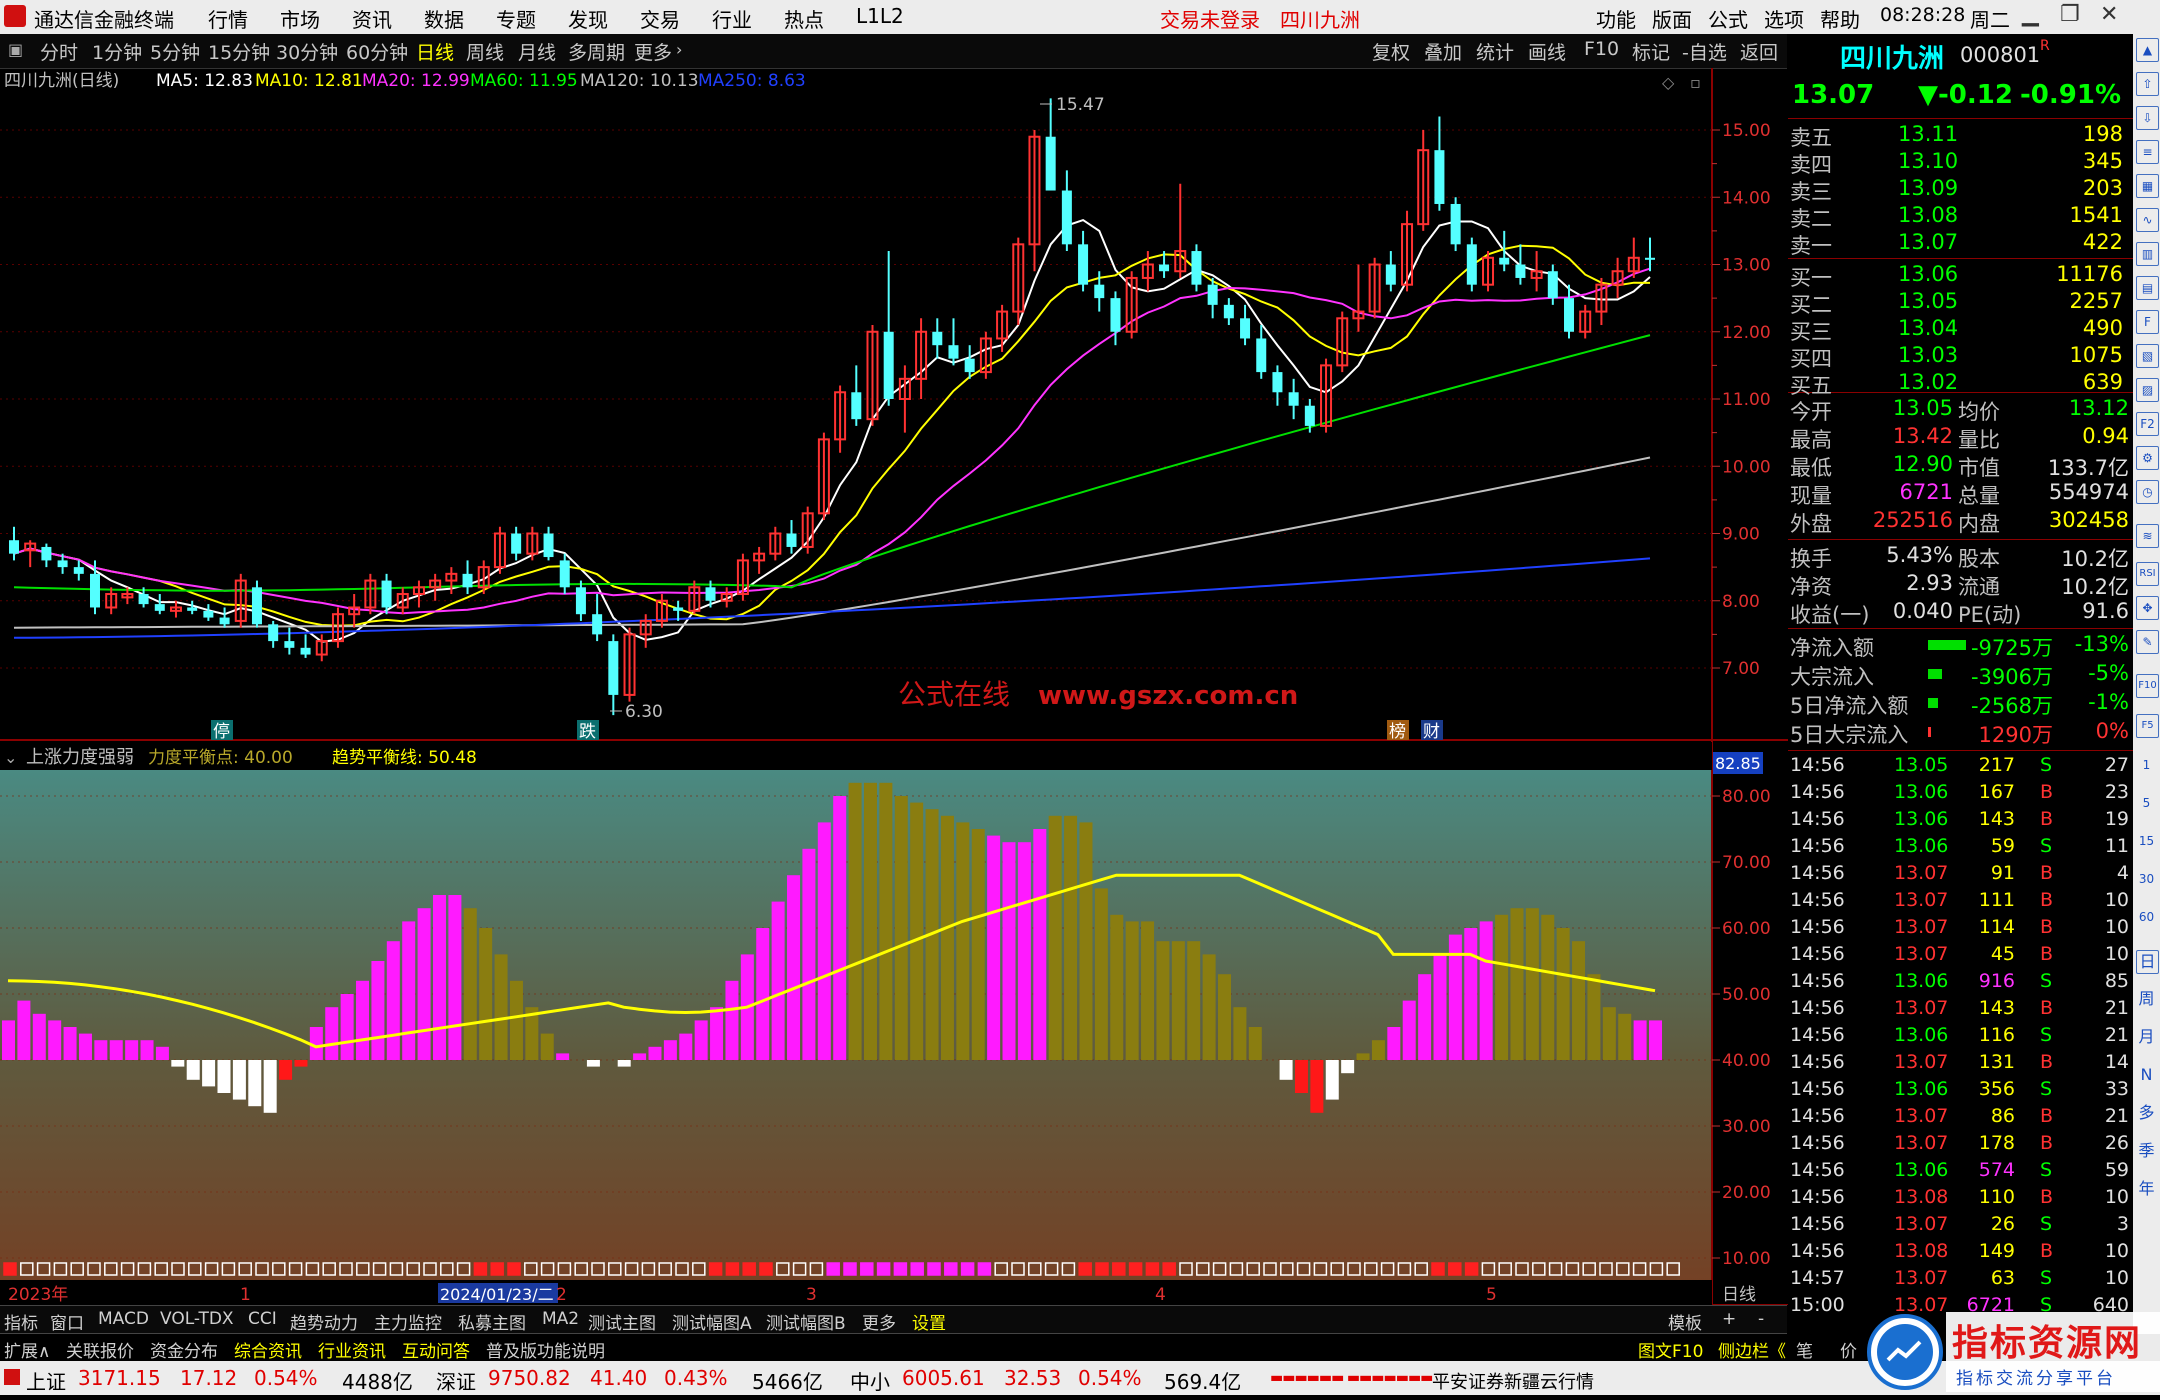 The height and width of the screenshot is (1400, 2160). Describe the element at coordinates (1960, 244) in the screenshot. I see `ask-row: 卖一 13.07 422` at that location.